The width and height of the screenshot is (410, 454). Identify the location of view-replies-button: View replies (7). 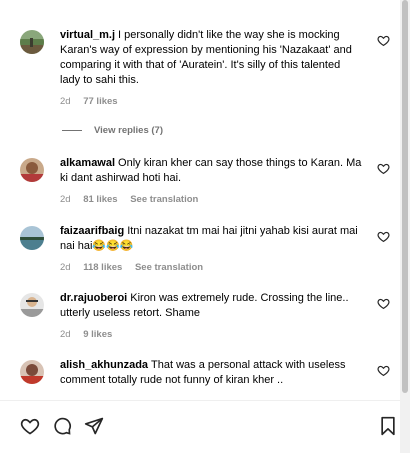
(112, 130).